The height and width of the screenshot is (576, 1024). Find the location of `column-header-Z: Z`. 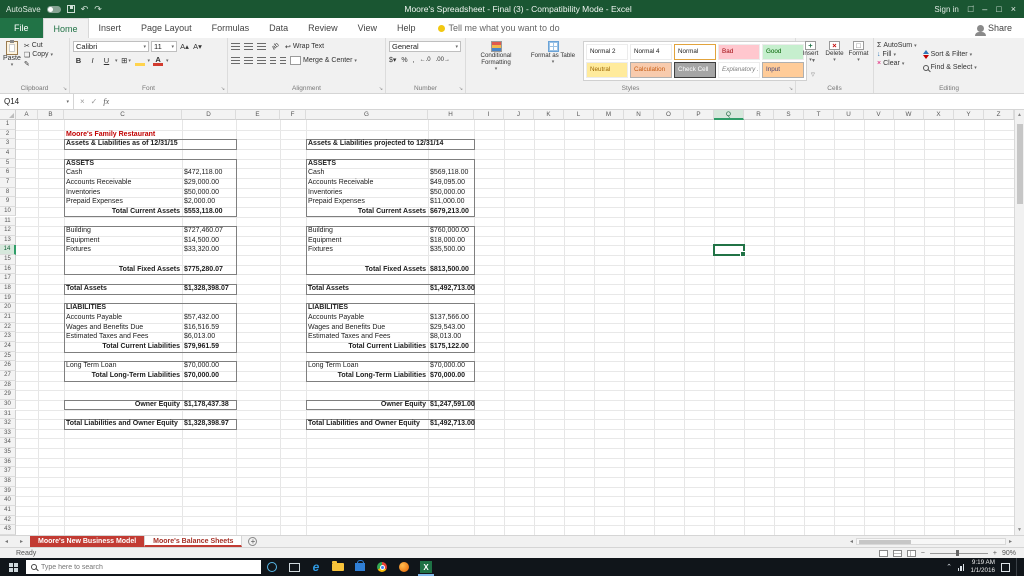

column-header-Z: Z is located at coordinates (999, 115).